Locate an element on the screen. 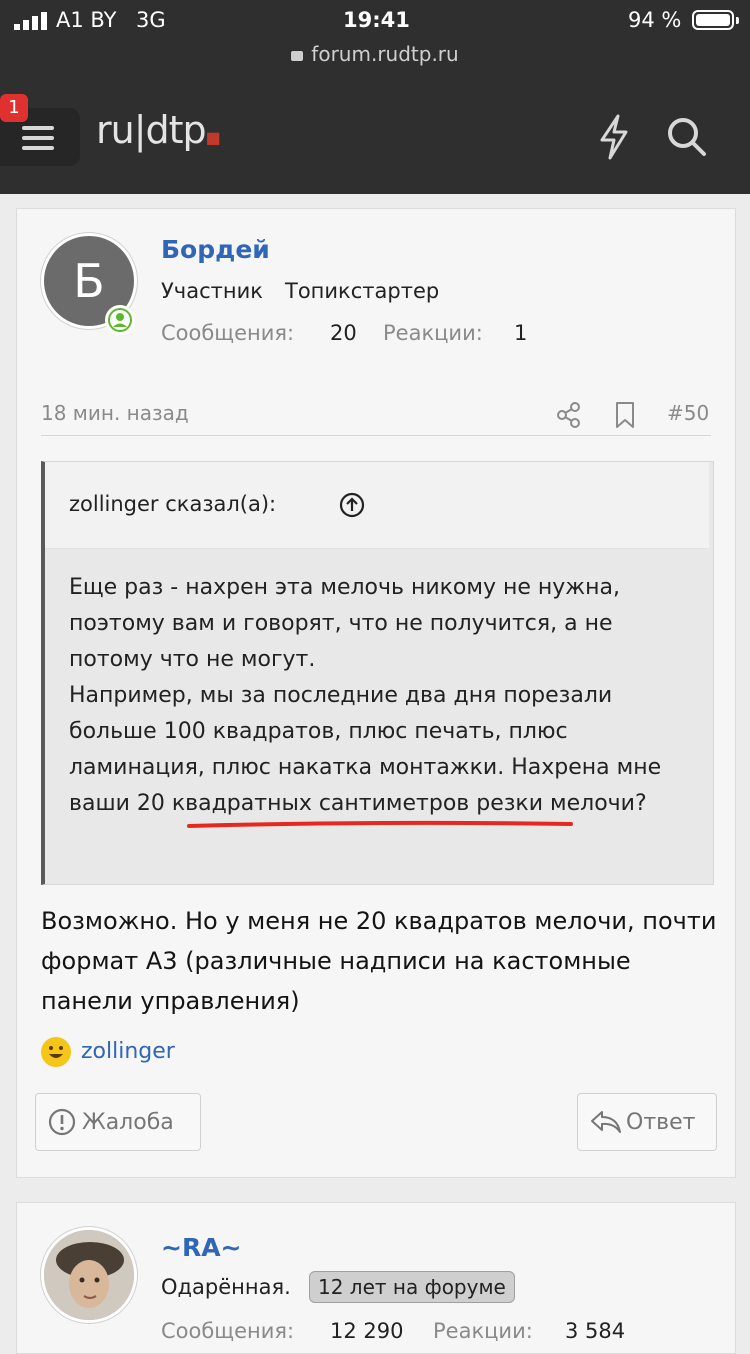 This screenshot has width=750, height=1354. warning-icon is located at coordinates (62, 1122).